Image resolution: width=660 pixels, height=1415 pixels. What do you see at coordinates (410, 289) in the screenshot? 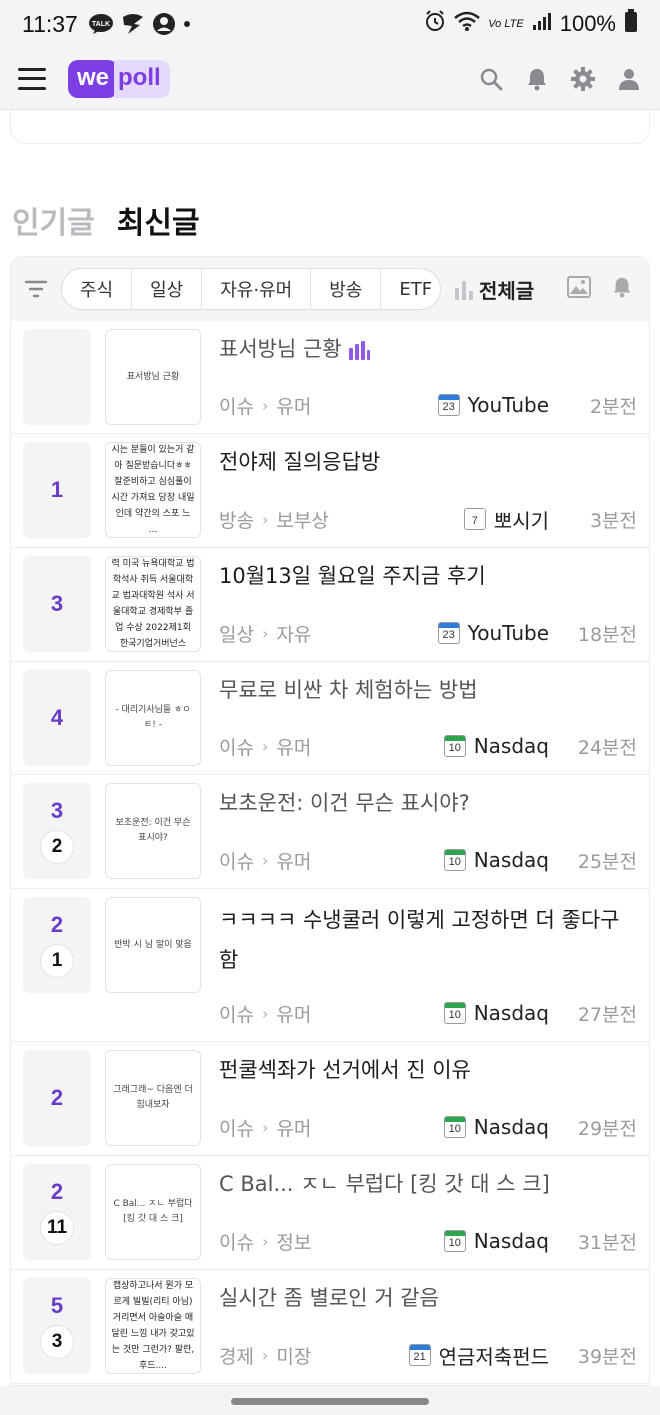
I see `chip-etf: ETF` at bounding box center [410, 289].